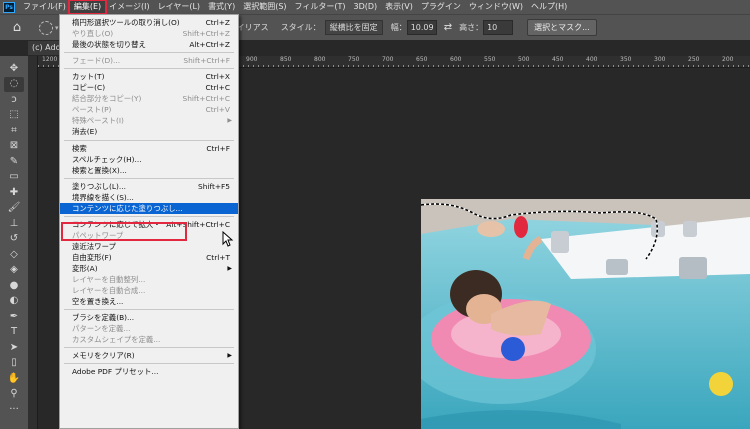 The height and width of the screenshot is (429, 750). What do you see at coordinates (149, 60) in the screenshot?
I see `edit-menu-item: フェード(D)... Shift+Ctrl+F` at bounding box center [149, 60].